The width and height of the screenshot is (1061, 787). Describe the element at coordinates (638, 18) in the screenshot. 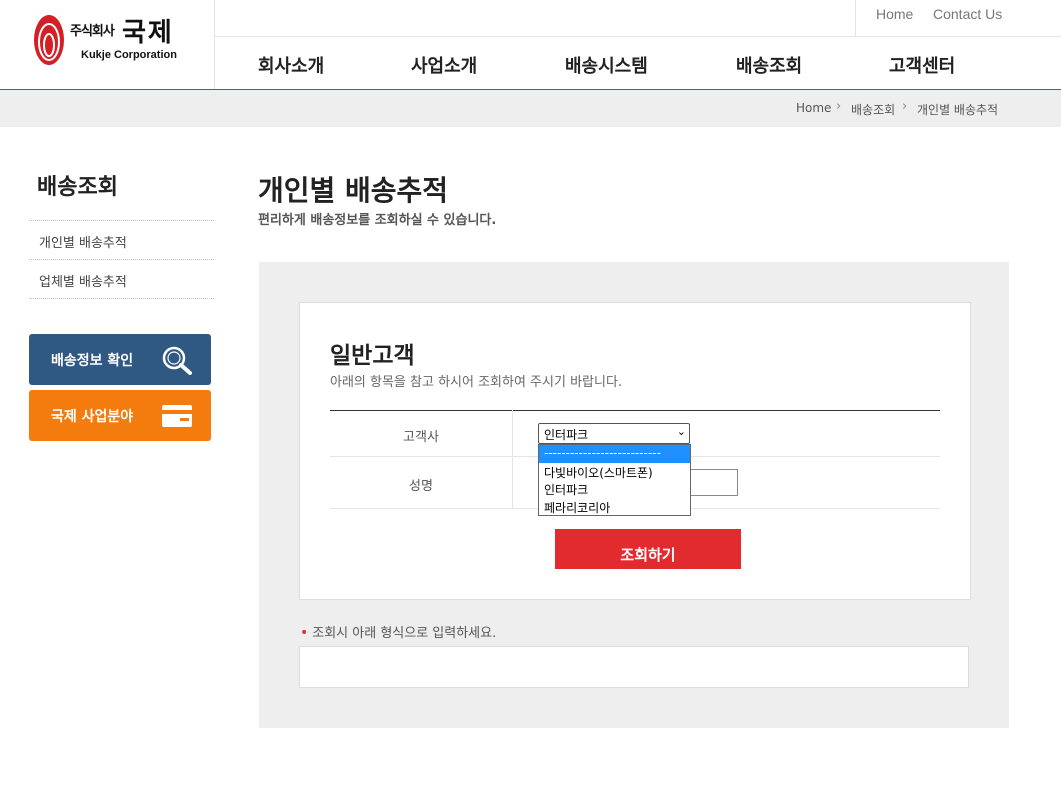

I see `utility-bar: Home Contact Us` at that location.